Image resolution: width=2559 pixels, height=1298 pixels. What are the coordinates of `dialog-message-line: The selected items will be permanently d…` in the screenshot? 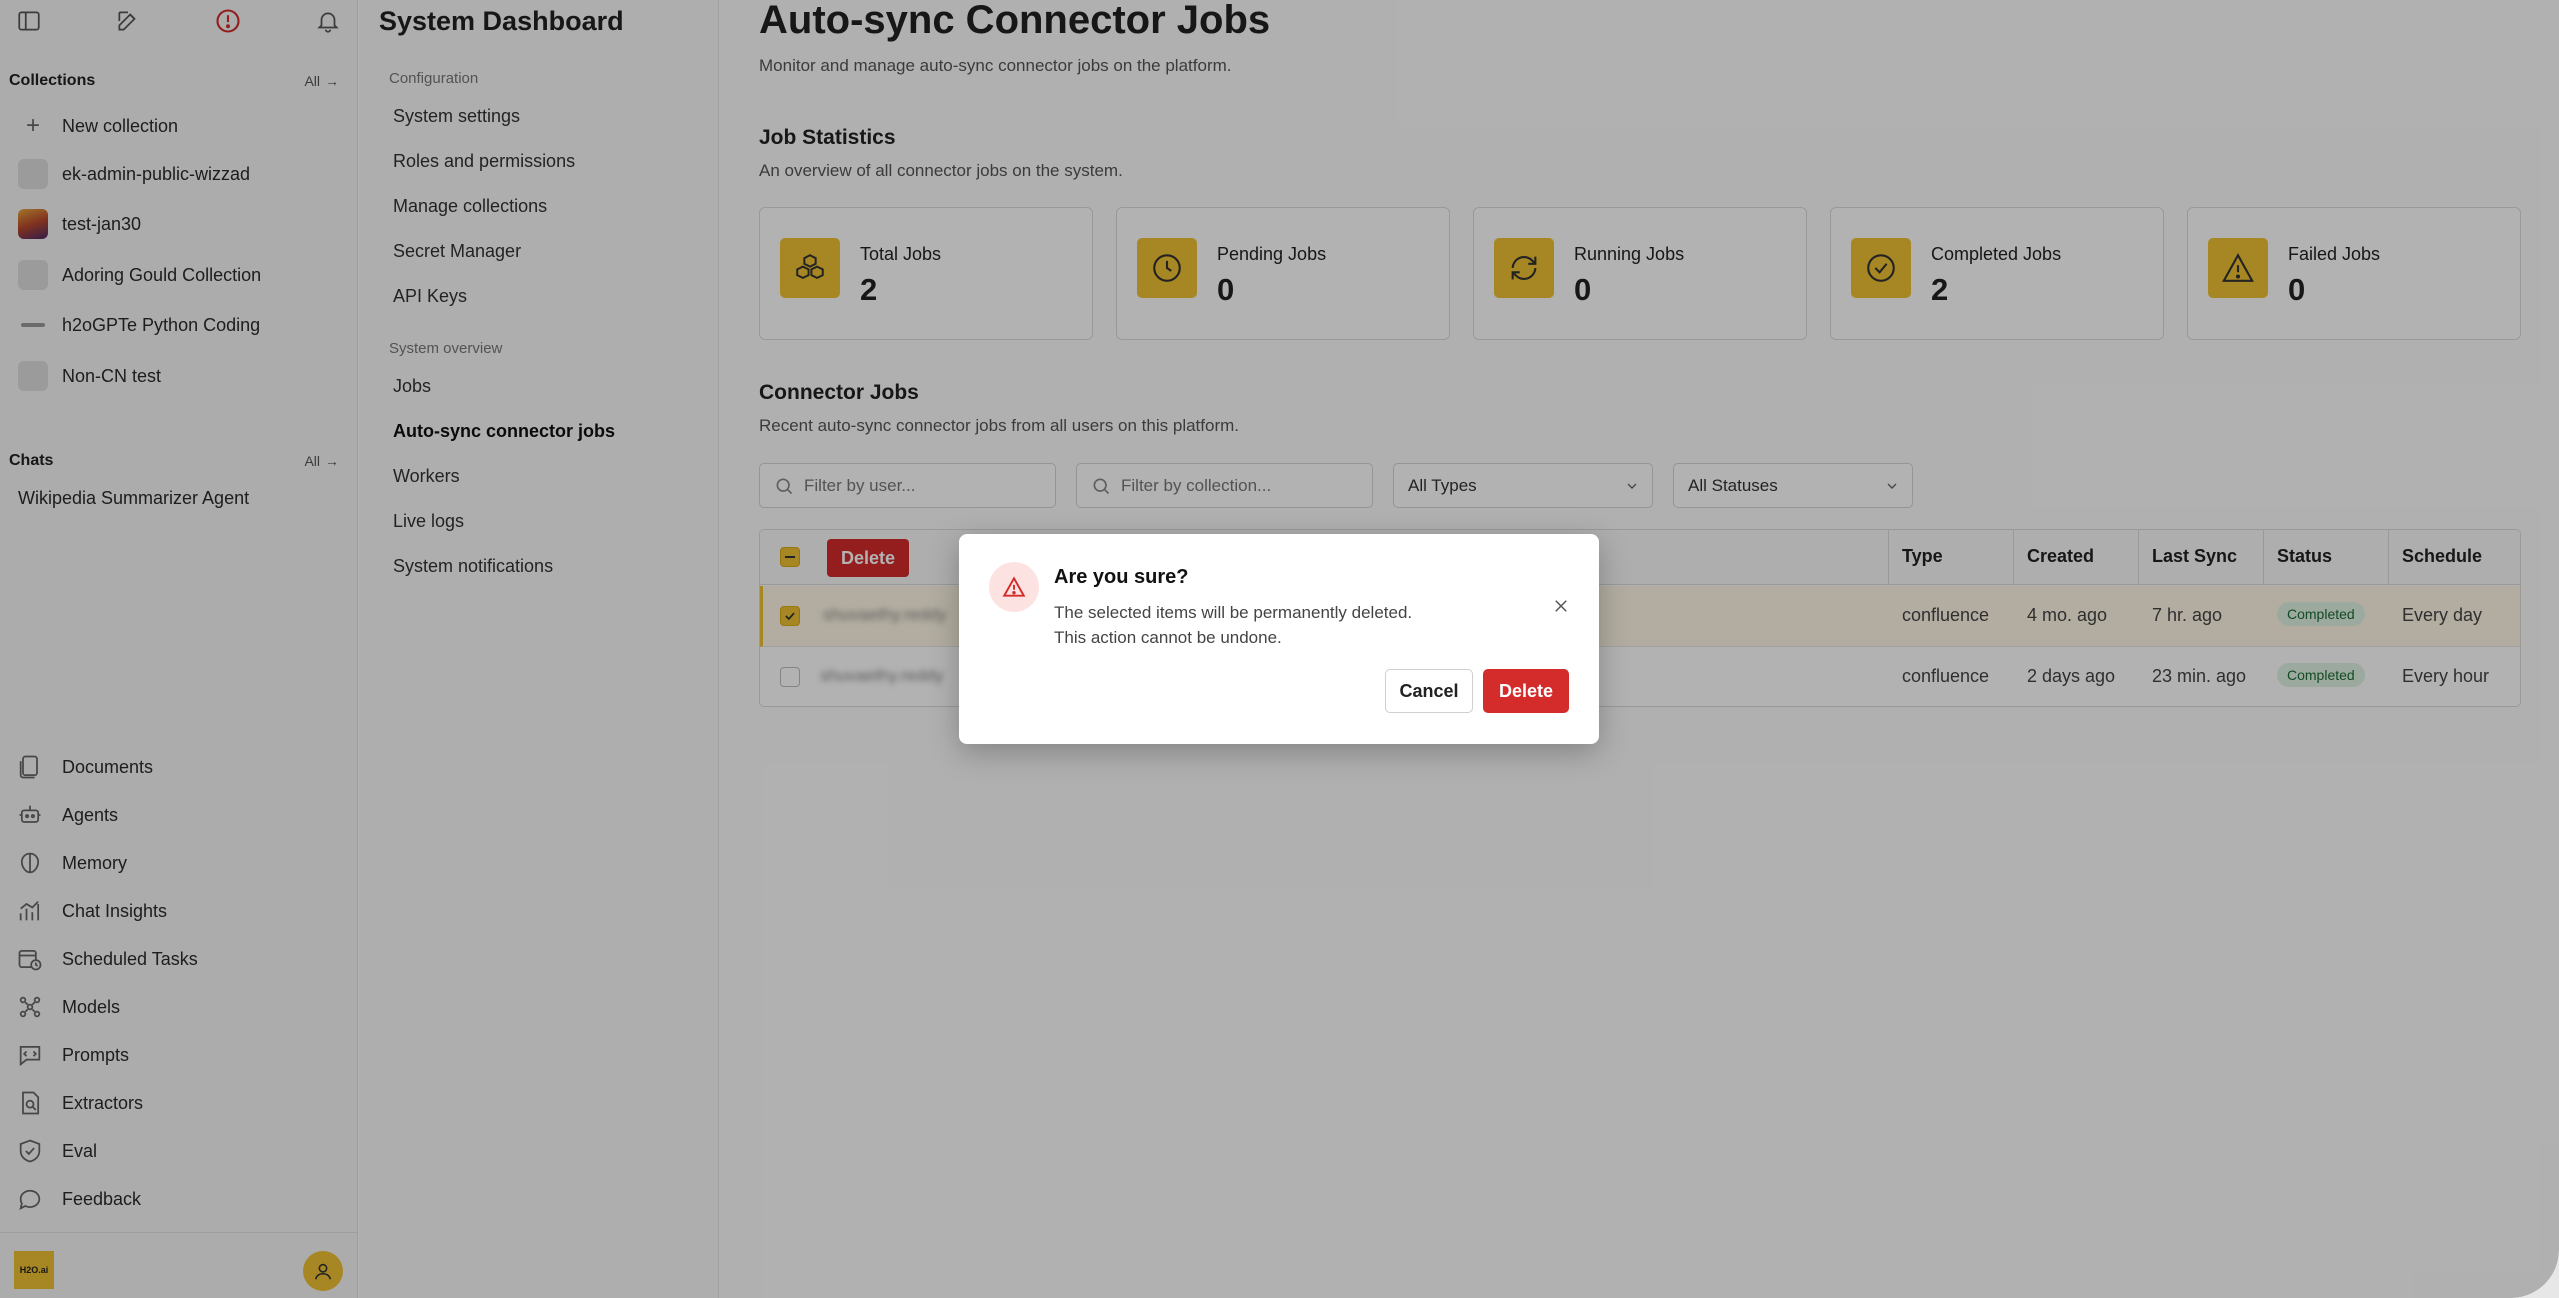 It's located at (1233, 612).